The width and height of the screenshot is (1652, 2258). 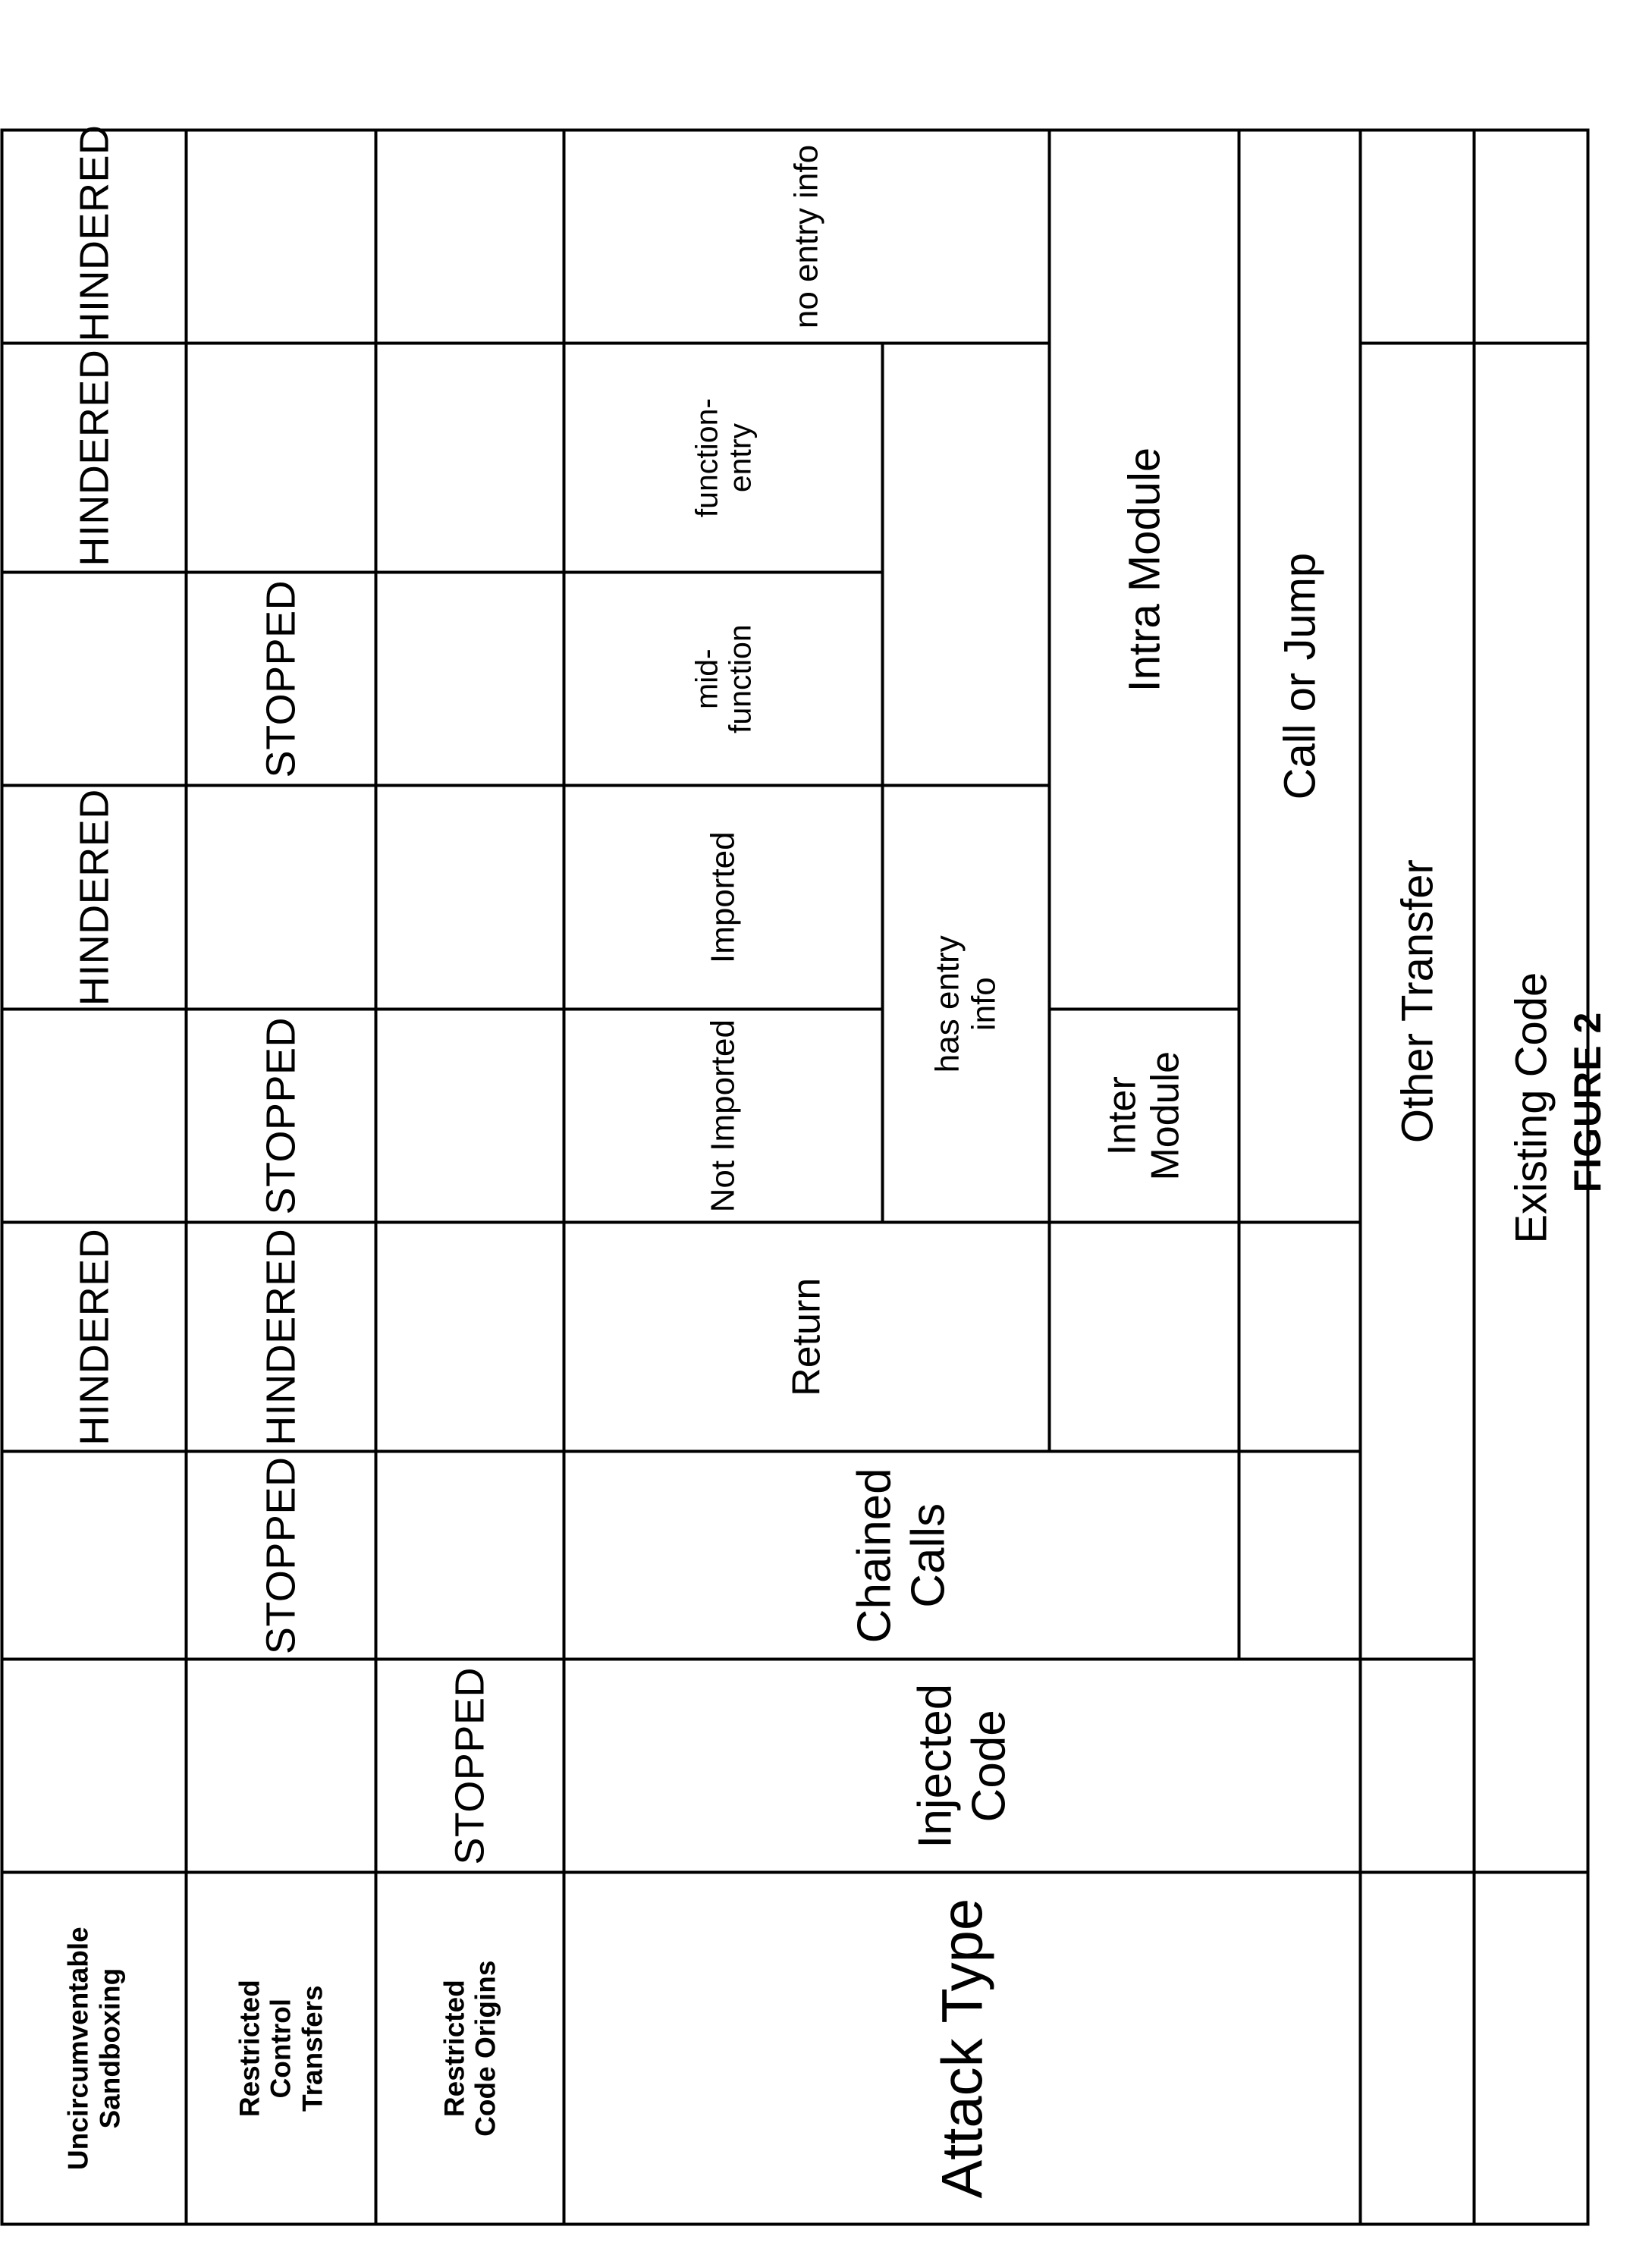 I want to click on cell-rco-function-entry, so click(x=470, y=898).